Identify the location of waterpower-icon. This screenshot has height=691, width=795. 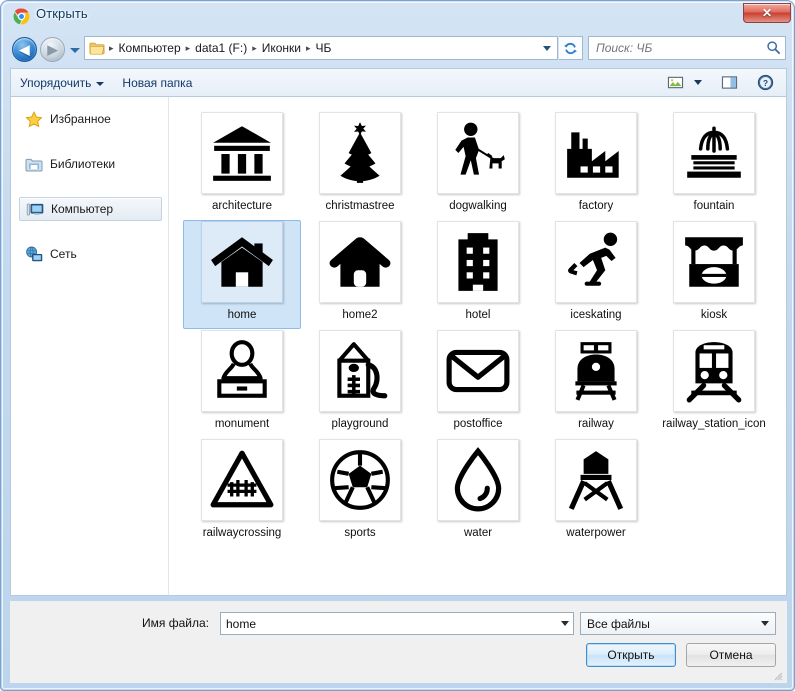
(596, 480).